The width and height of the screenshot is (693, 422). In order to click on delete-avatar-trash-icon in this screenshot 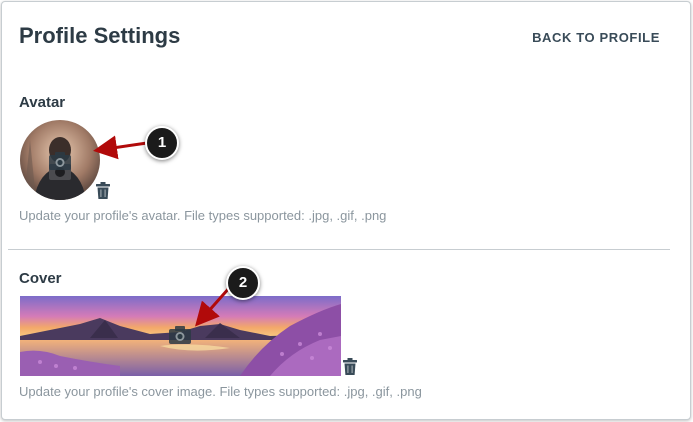, I will do `click(103, 190)`.